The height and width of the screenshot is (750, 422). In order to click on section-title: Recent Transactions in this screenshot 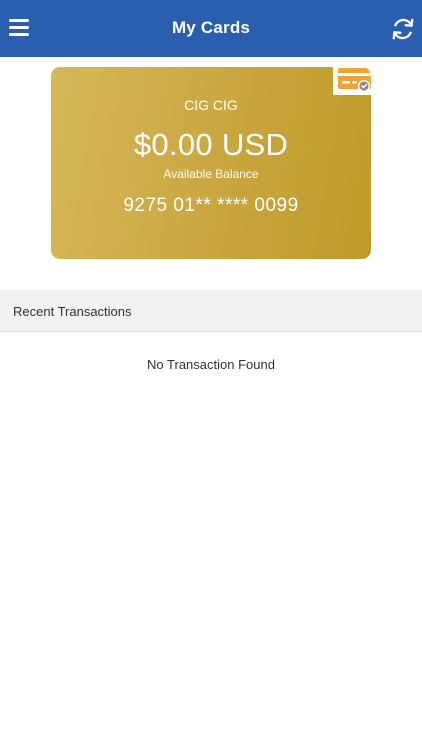, I will do `click(72, 311)`.